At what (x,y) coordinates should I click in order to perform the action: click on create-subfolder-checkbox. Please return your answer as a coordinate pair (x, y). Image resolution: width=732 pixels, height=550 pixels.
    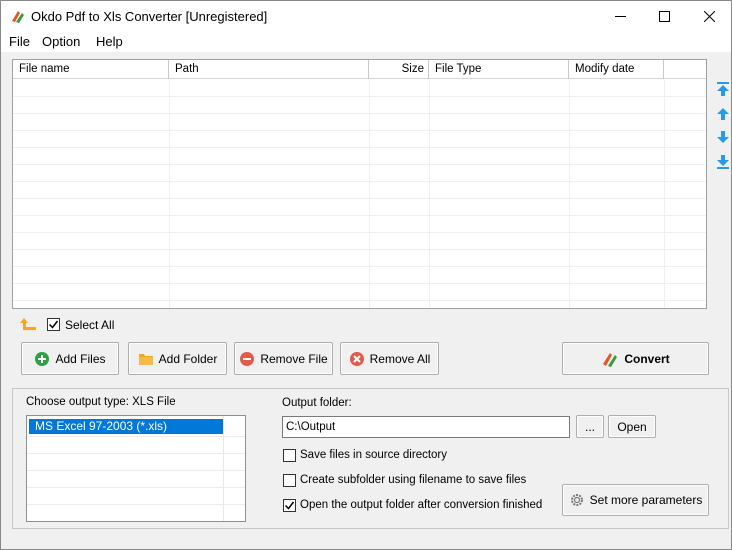
    Looking at the image, I should click on (289, 480).